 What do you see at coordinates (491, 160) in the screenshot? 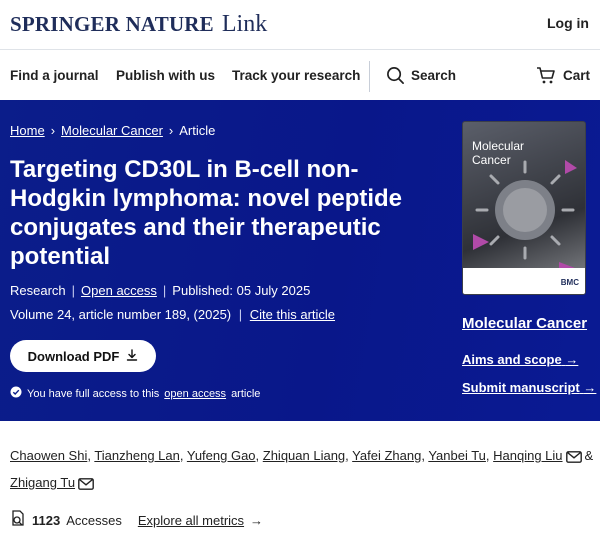
I see `cover-title-line: Cancer` at bounding box center [491, 160].